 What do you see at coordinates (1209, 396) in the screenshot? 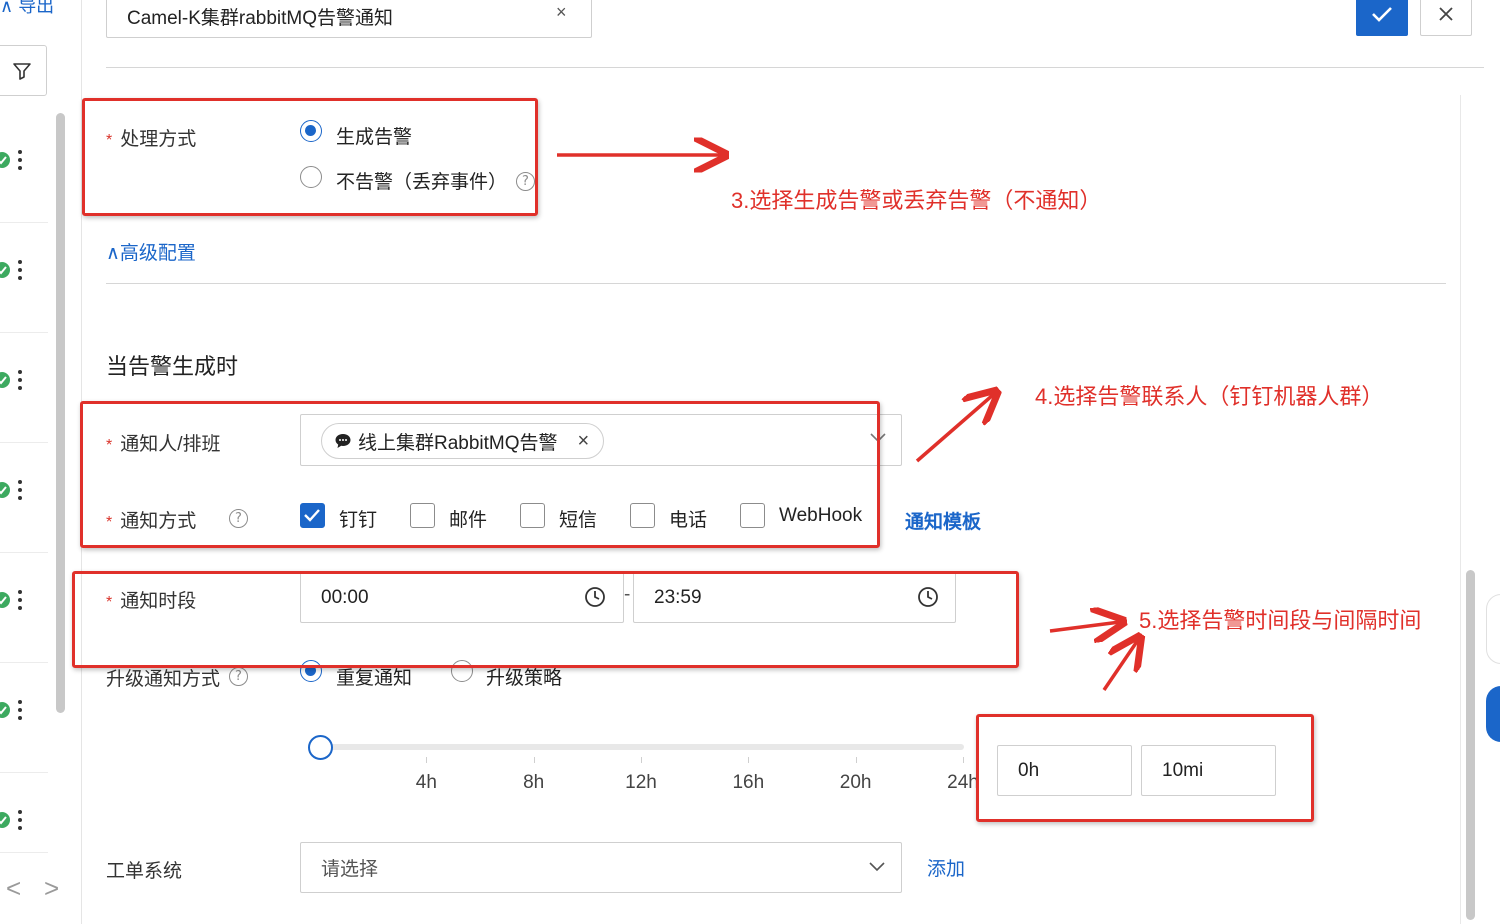
I see `annotation-step4: 4.选择告警联系人（钉钉机器人群）` at bounding box center [1209, 396].